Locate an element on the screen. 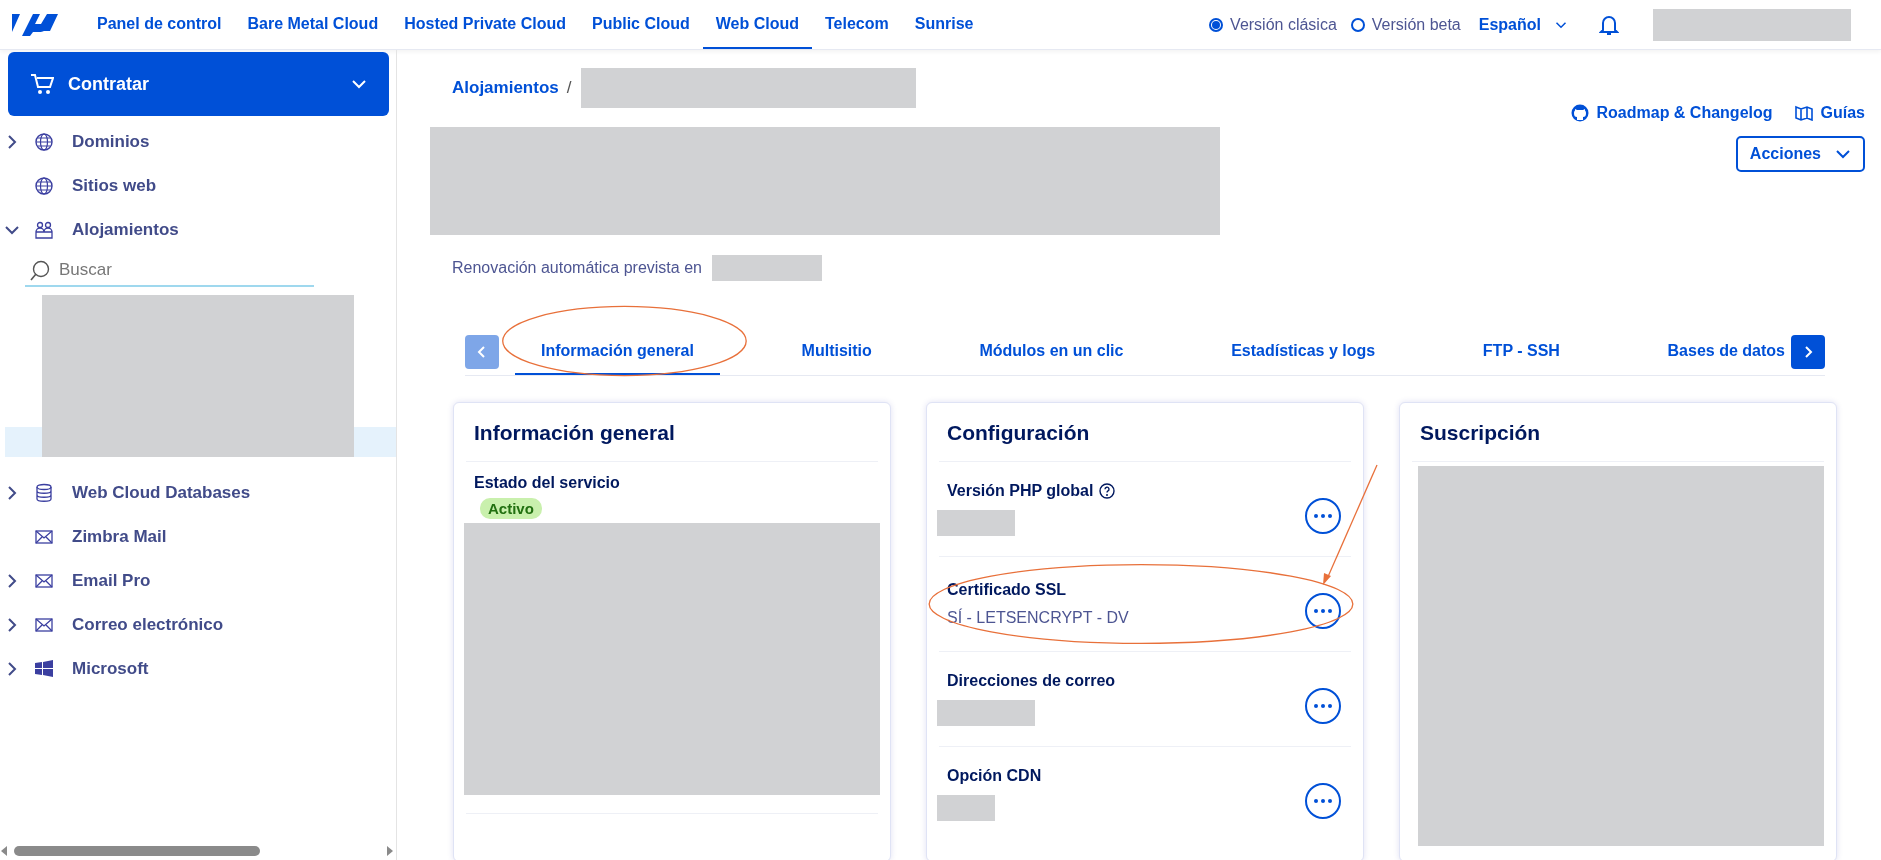  help-link: Roadmap & Changelog is located at coordinates (1671, 113).